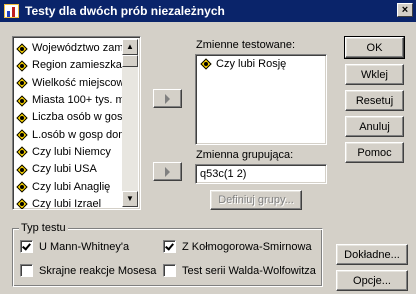 The width and height of the screenshot is (416, 294). What do you see at coordinates (239, 270) in the screenshot?
I see `wald-wolfowitz-checkbox: Test serii Walda-Wolfowitza` at bounding box center [239, 270].